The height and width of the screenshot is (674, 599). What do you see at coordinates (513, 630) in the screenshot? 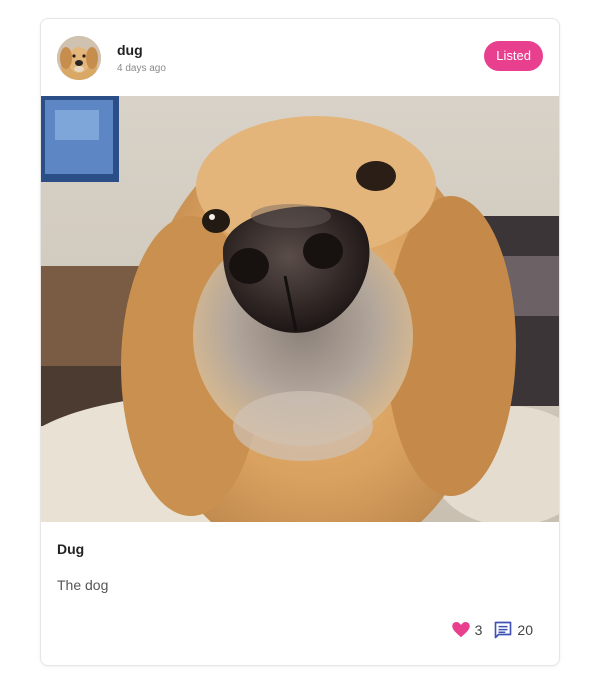
I see `comments-button: 20` at bounding box center [513, 630].